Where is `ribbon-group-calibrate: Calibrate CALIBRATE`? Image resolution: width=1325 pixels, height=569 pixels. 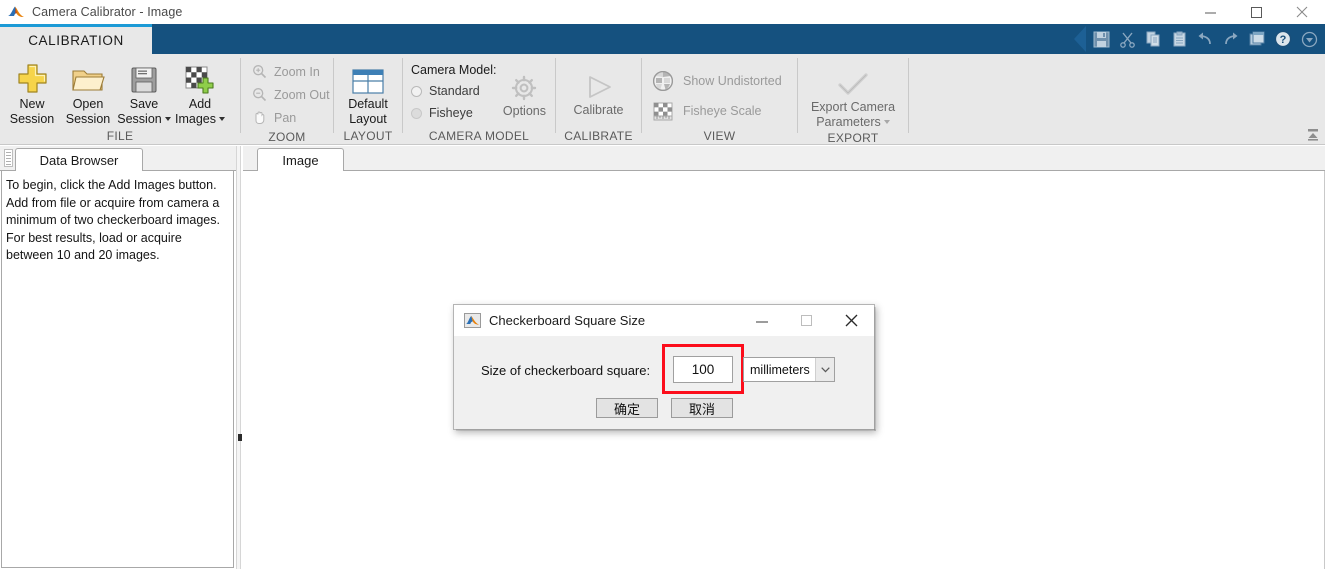 ribbon-group-calibrate: Calibrate CALIBRATE is located at coordinates (598, 99).